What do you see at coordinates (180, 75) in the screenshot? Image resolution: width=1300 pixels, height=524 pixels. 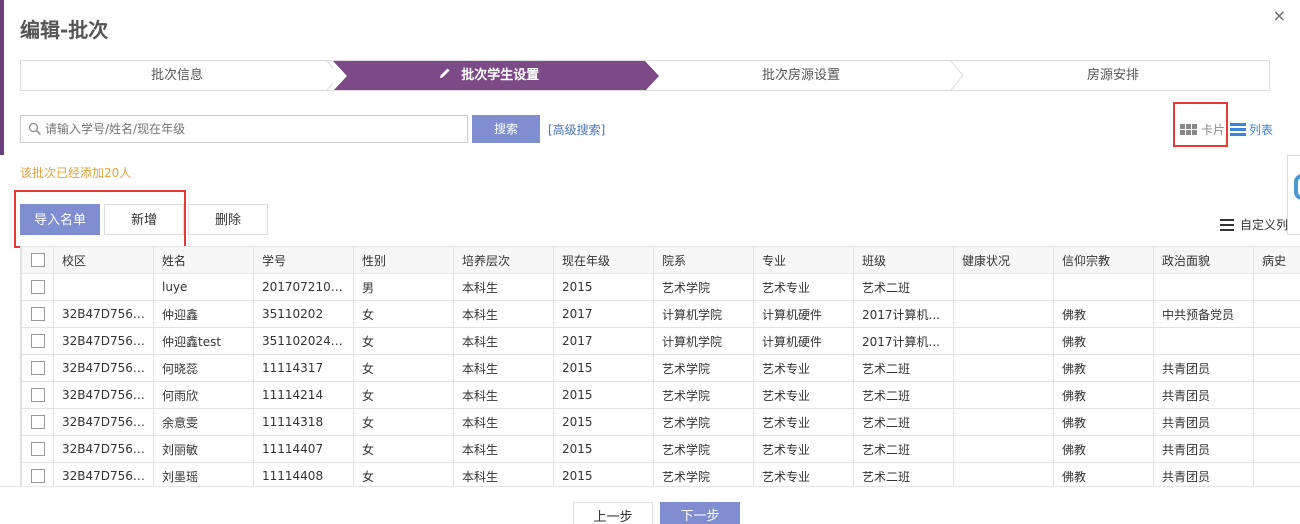 I see `step-batch-info: 批次信息` at bounding box center [180, 75].